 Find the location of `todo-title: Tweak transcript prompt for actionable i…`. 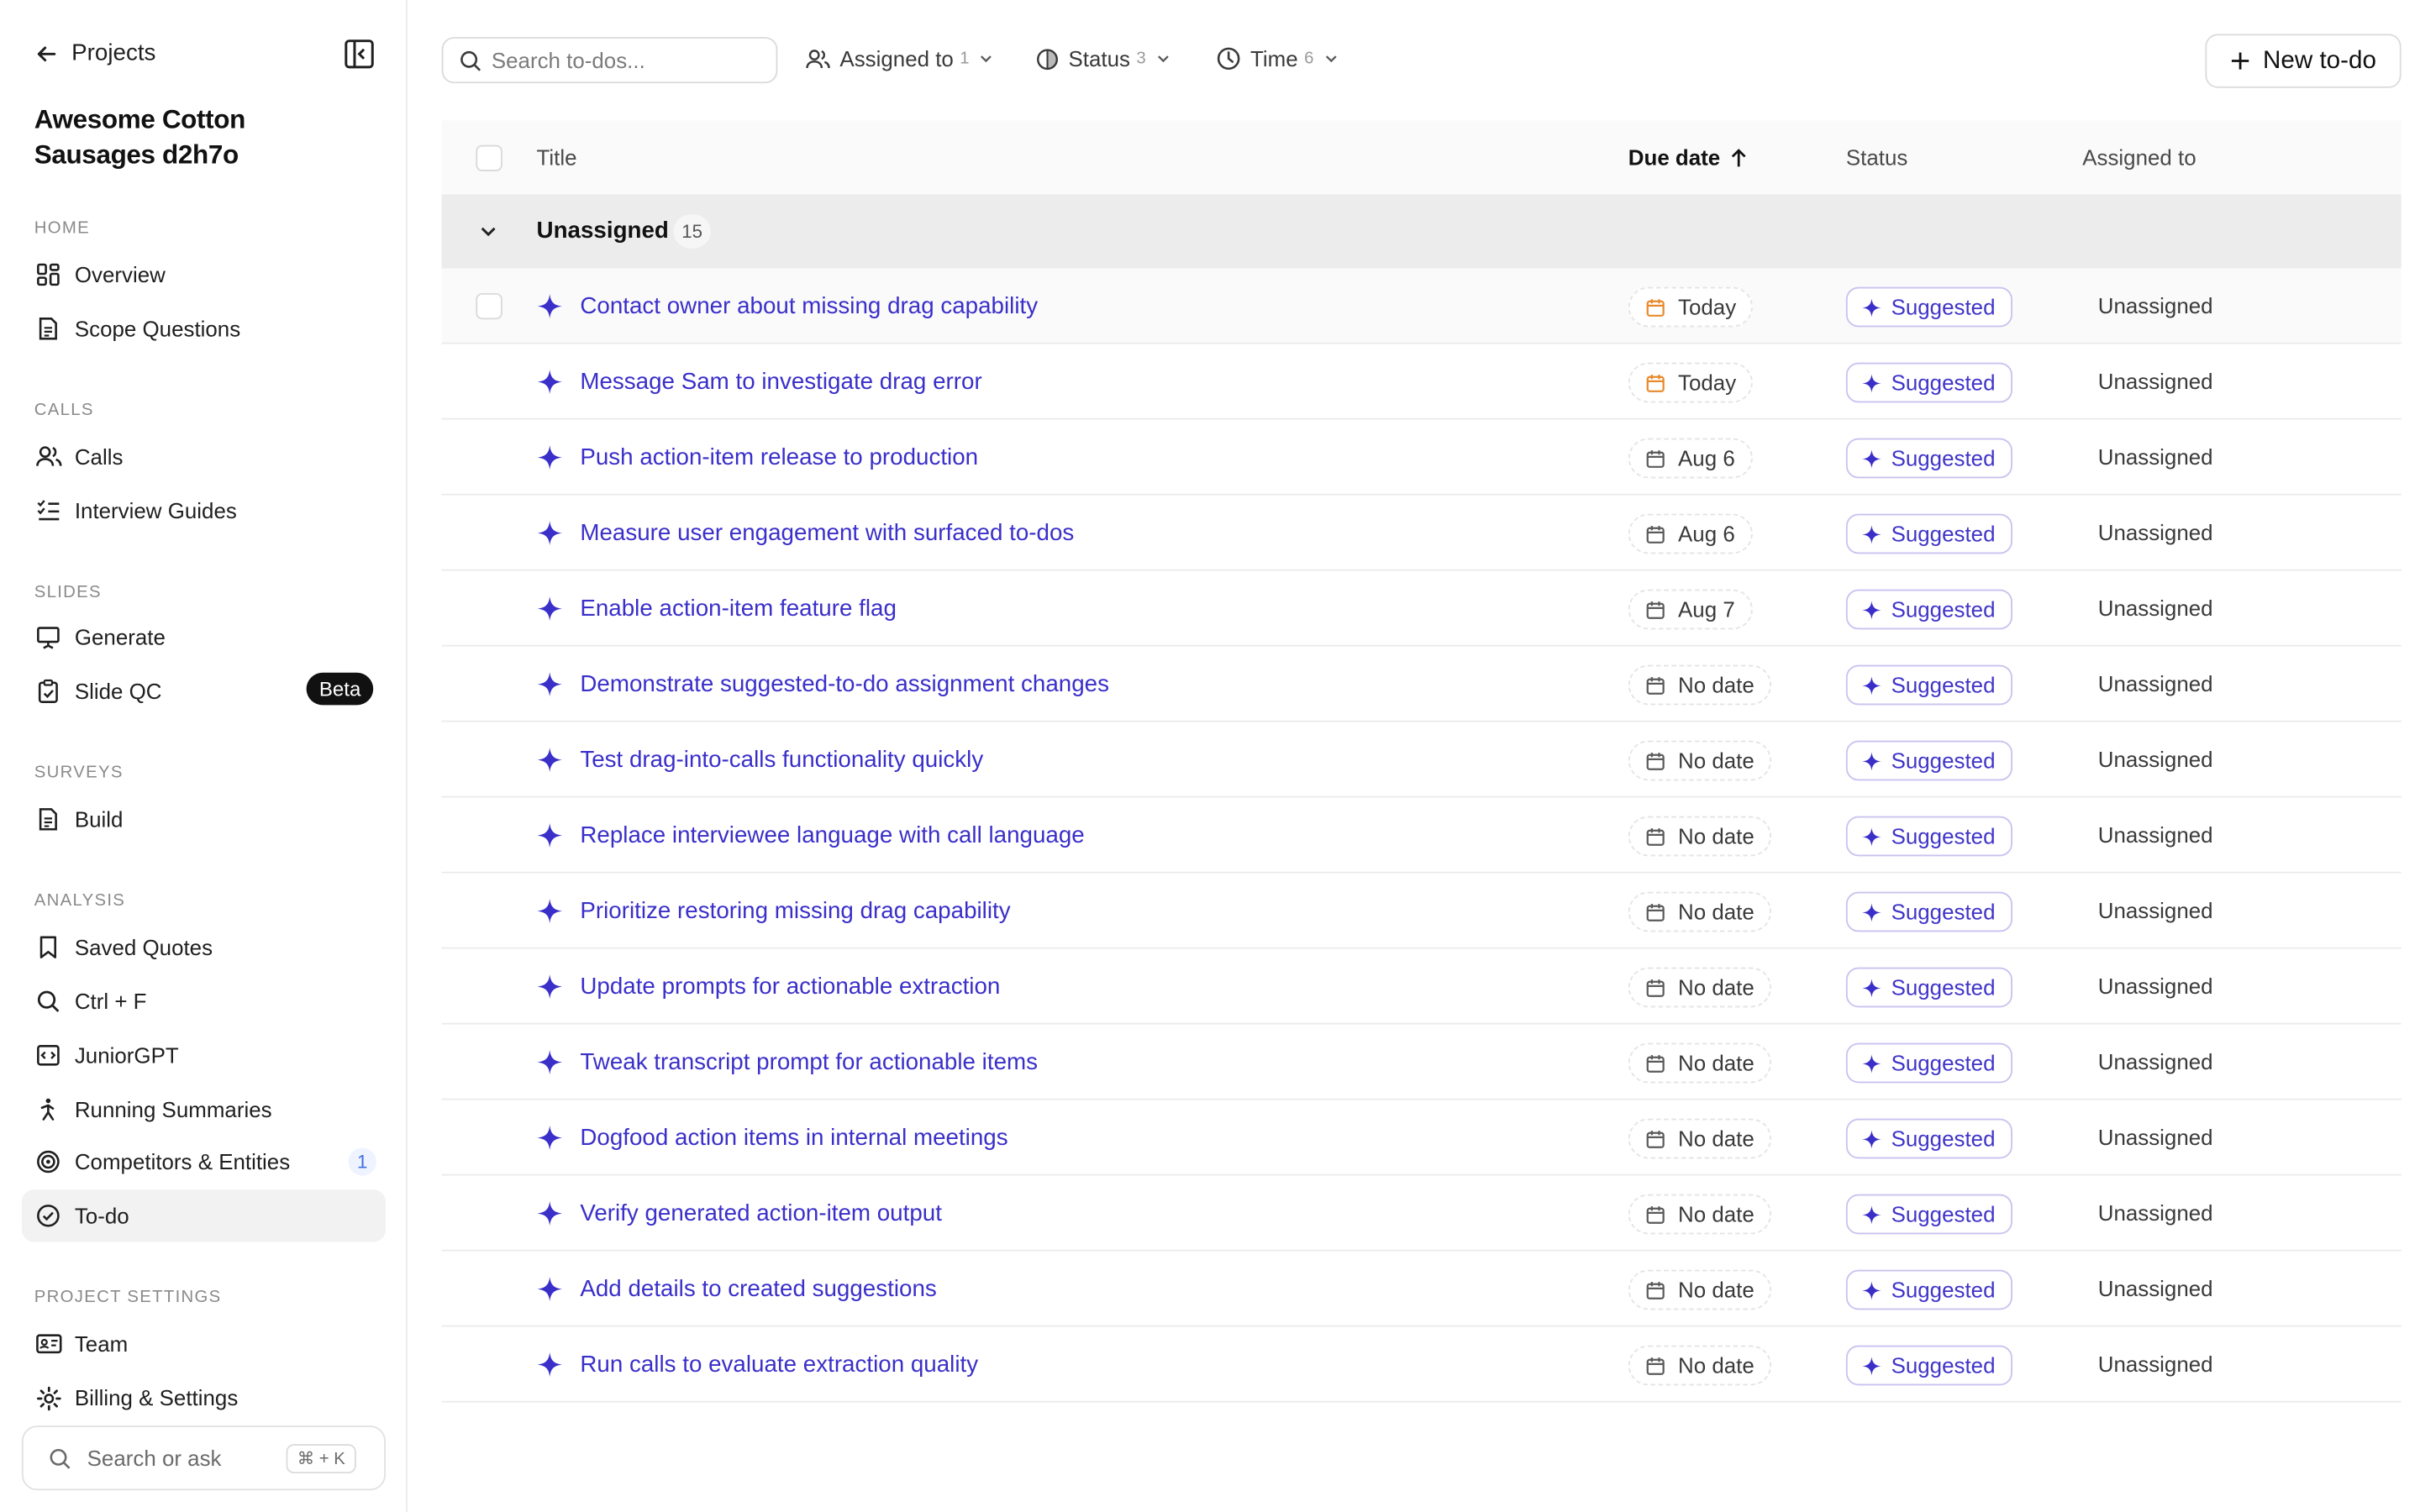

todo-title: Tweak transcript prompt for actionable i… is located at coordinates (809, 1062).